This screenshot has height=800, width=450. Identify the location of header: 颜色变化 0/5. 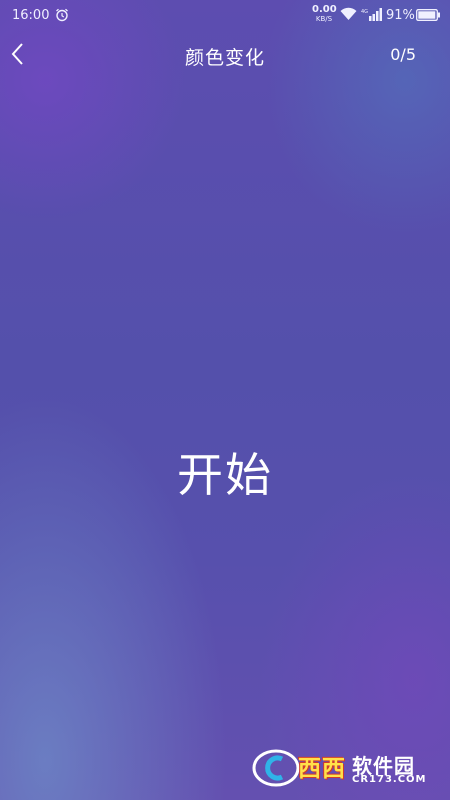
(225, 54).